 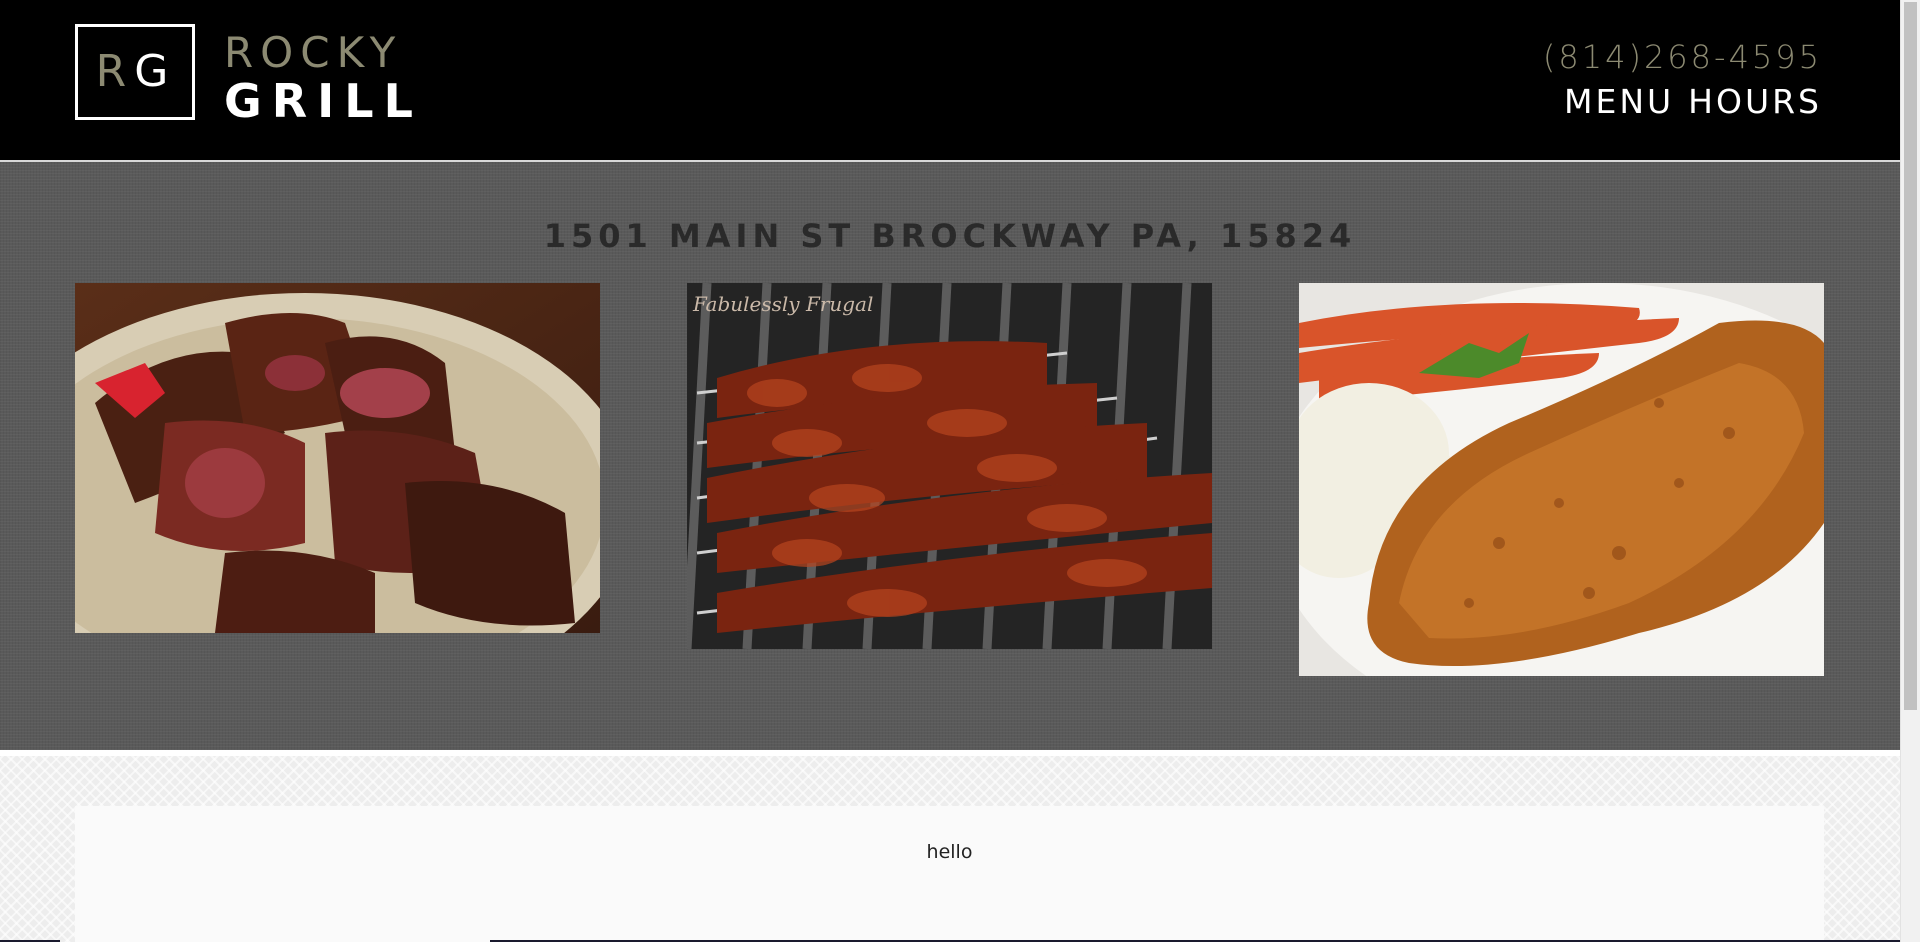 I want to click on logo-letter-r: R, so click(x=114, y=71).